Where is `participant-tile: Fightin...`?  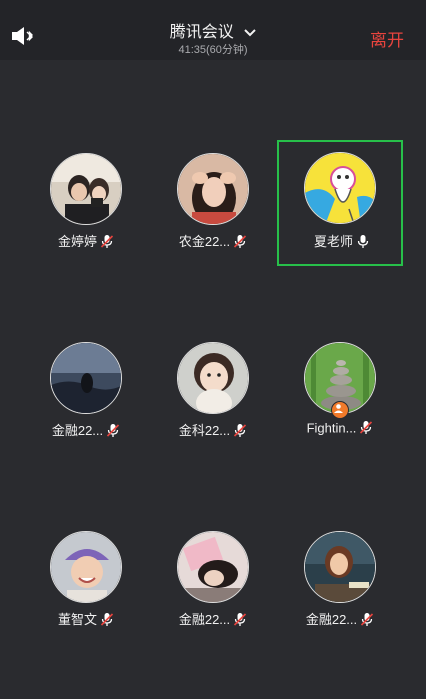
participant-tile: Fightin... is located at coordinates (340, 393).